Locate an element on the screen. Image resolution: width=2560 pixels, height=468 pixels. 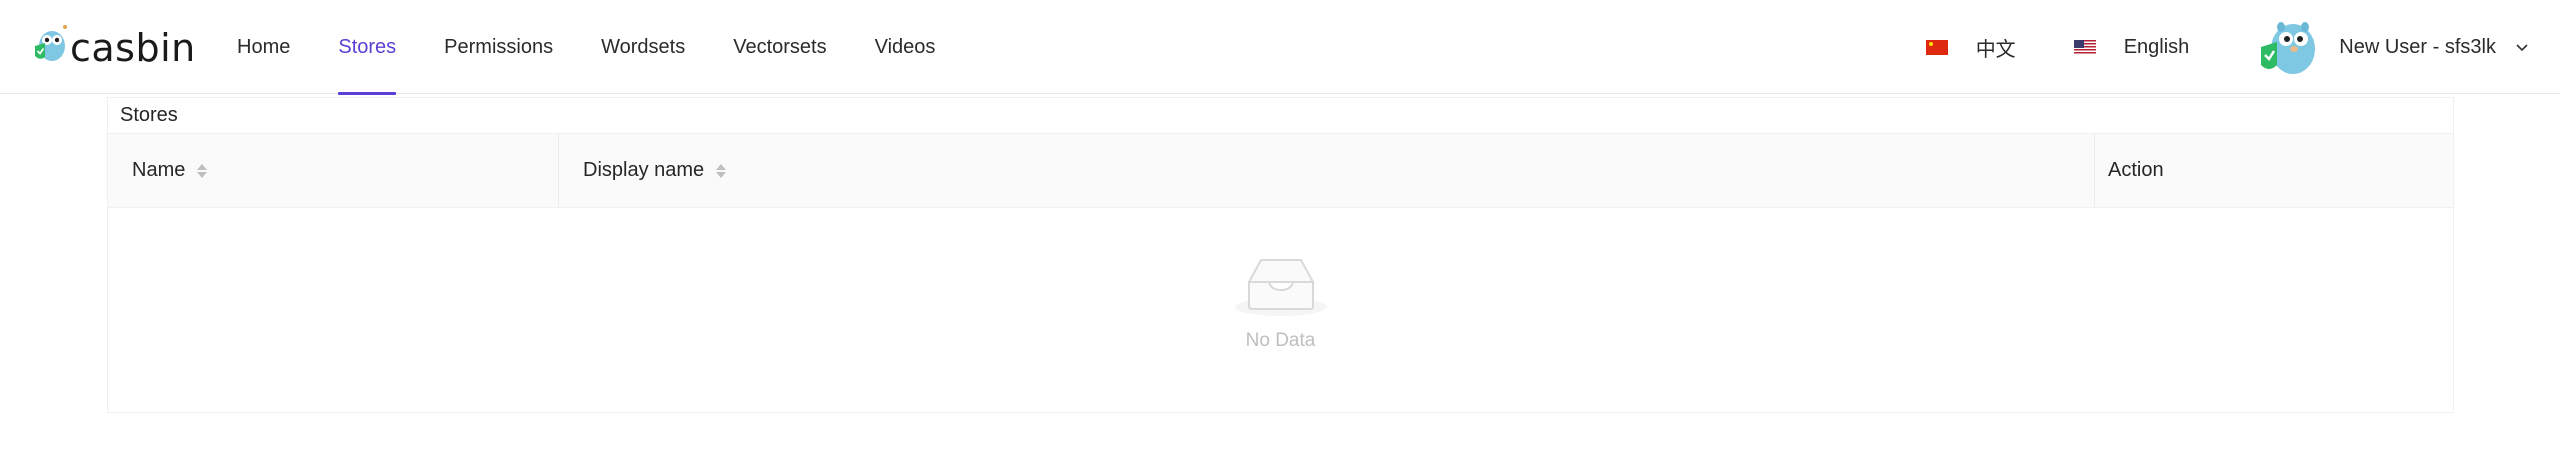
nav-item-label: Home is located at coordinates (264, 46).